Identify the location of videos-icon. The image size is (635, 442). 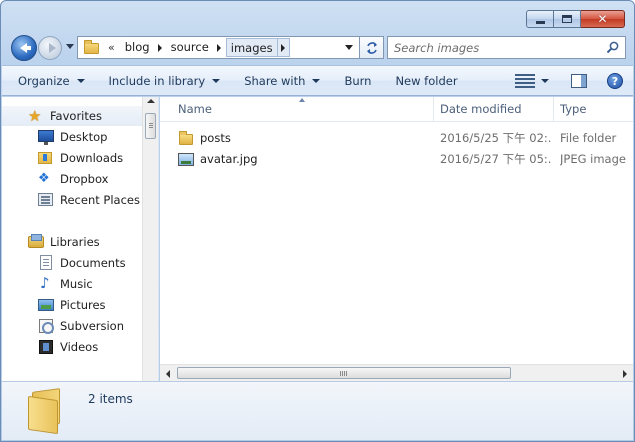
(46, 347).